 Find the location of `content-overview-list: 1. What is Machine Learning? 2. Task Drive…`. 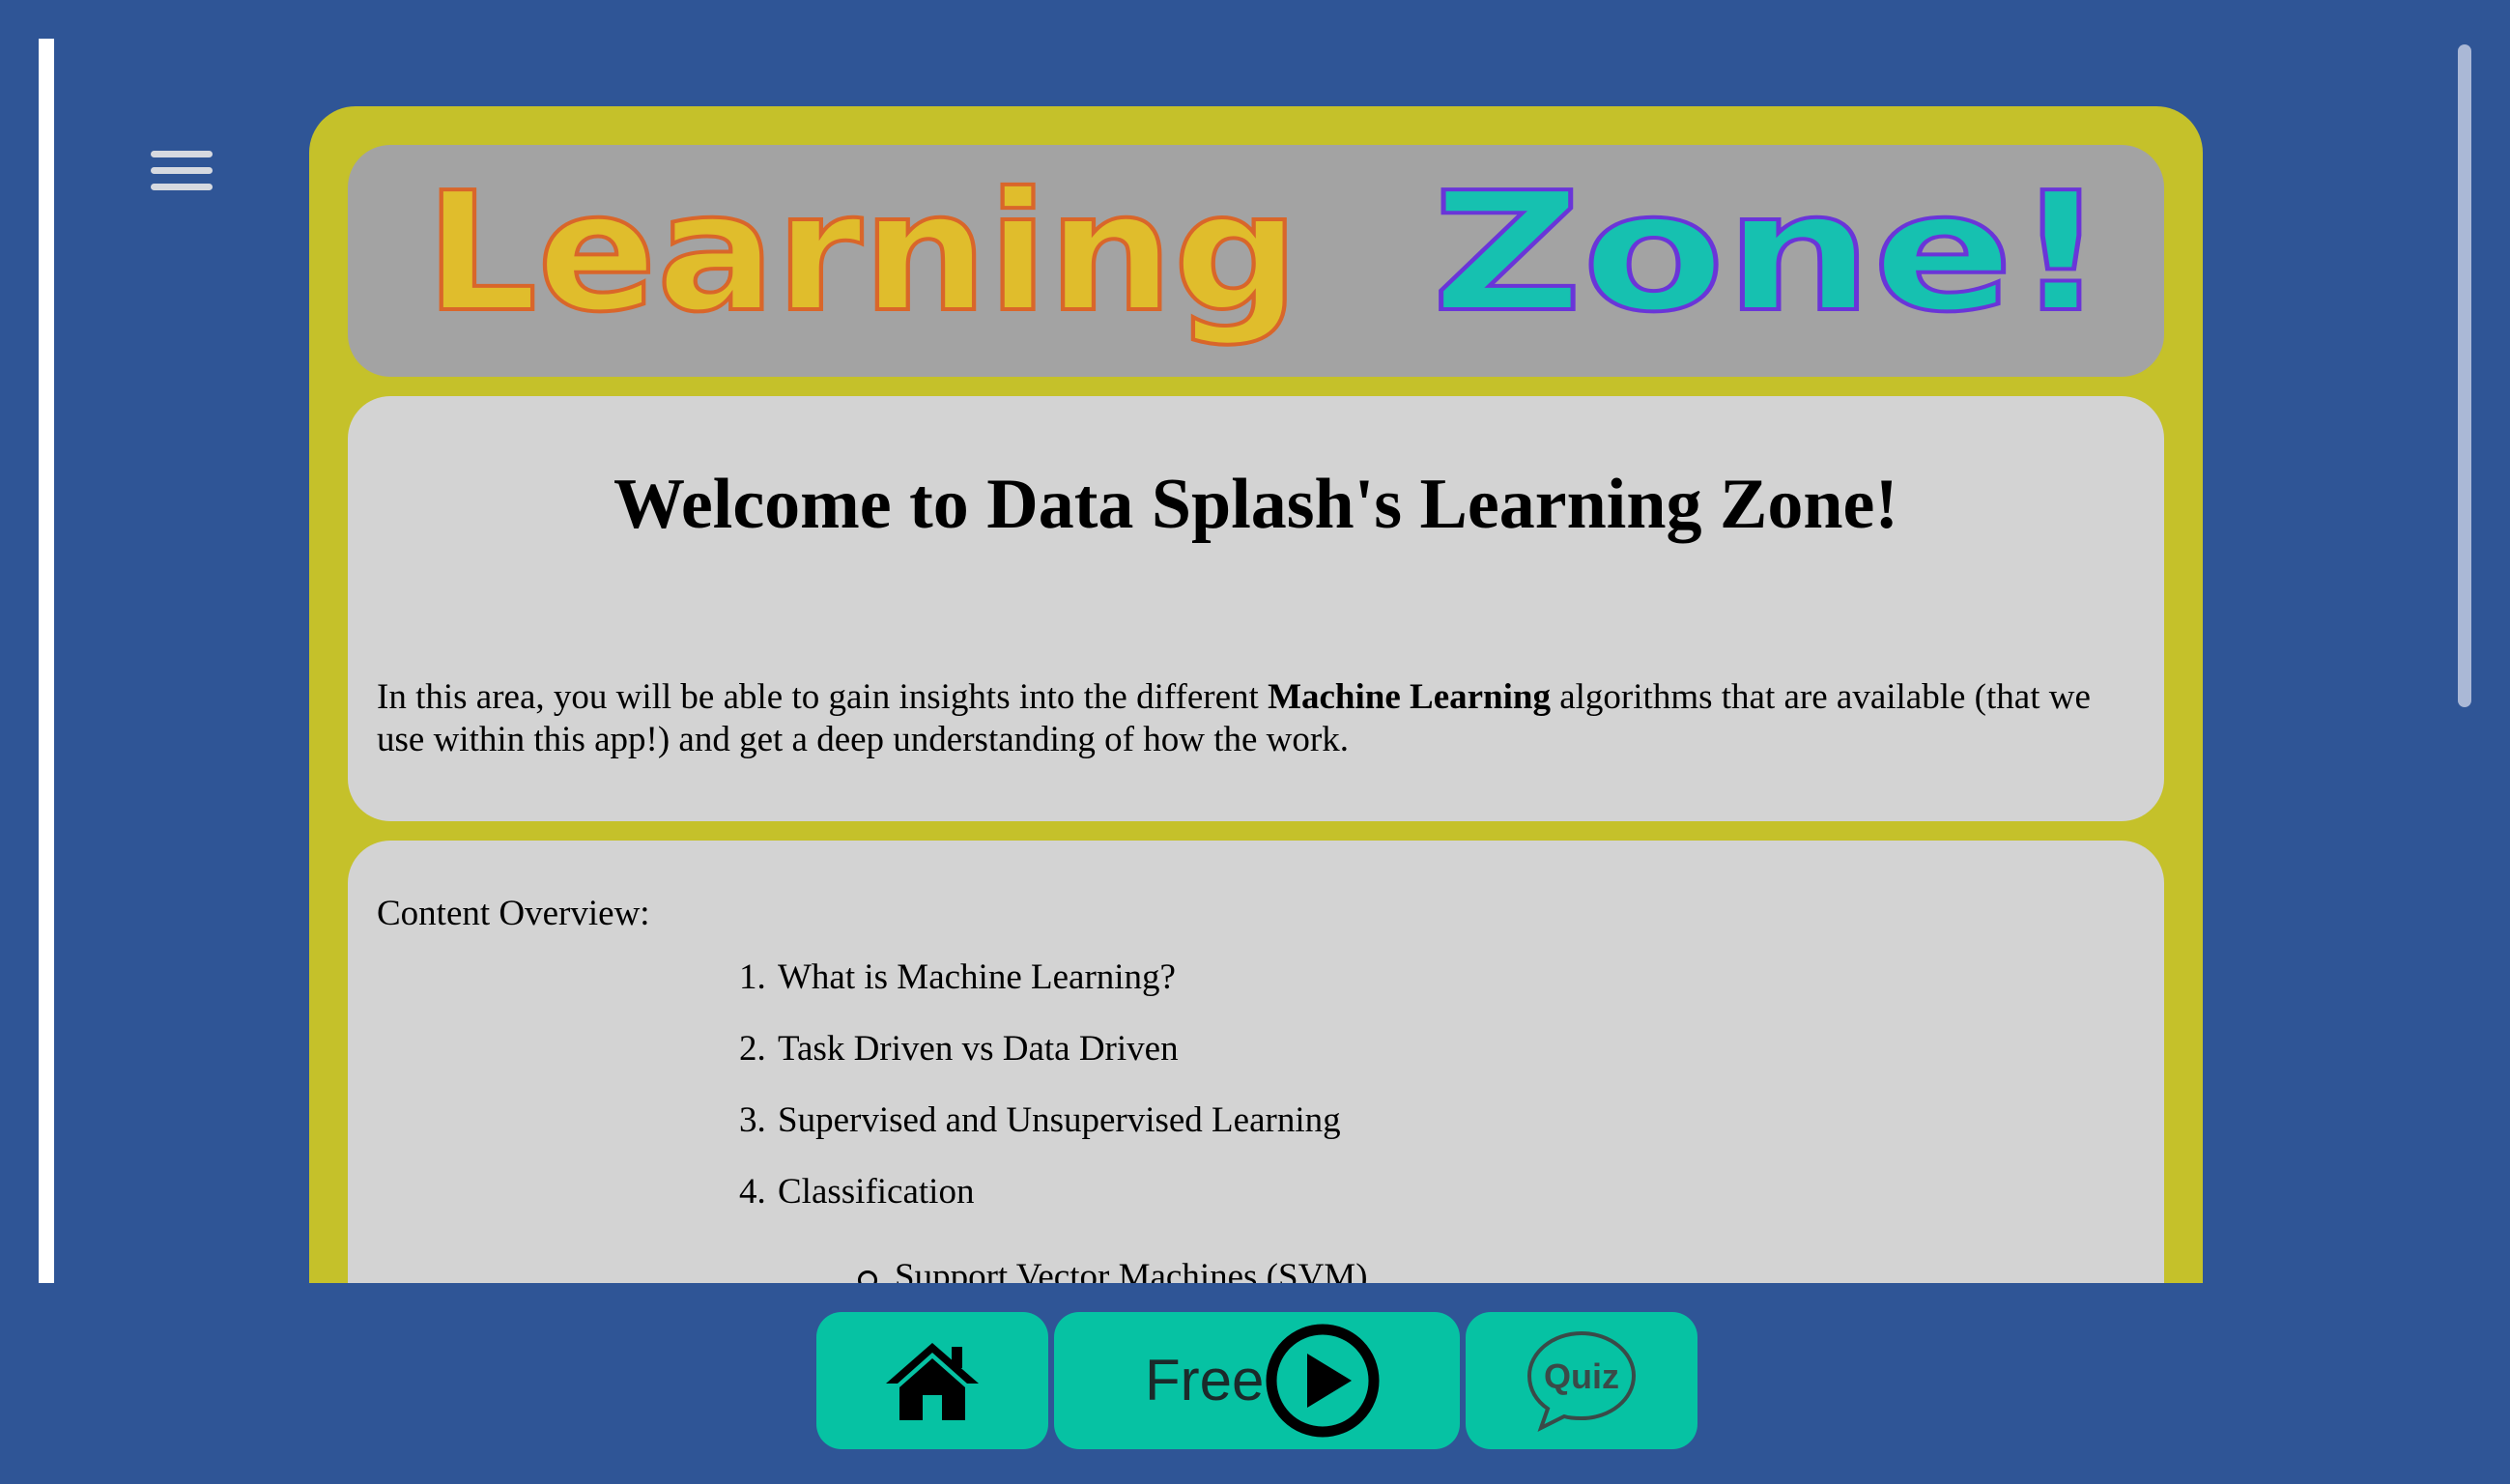

content-overview-list: 1. What is Machine Learning? 2. Task Drive… is located at coordinates (1040, 1099).